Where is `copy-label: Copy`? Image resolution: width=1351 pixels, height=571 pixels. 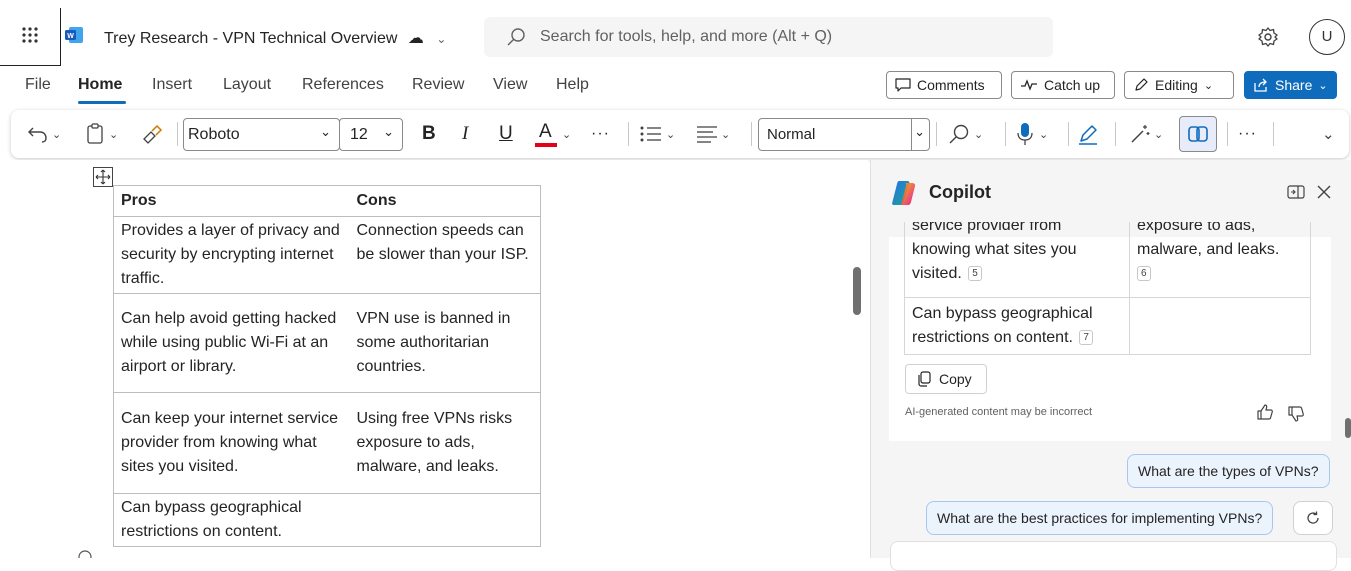 copy-label: Copy is located at coordinates (955, 379).